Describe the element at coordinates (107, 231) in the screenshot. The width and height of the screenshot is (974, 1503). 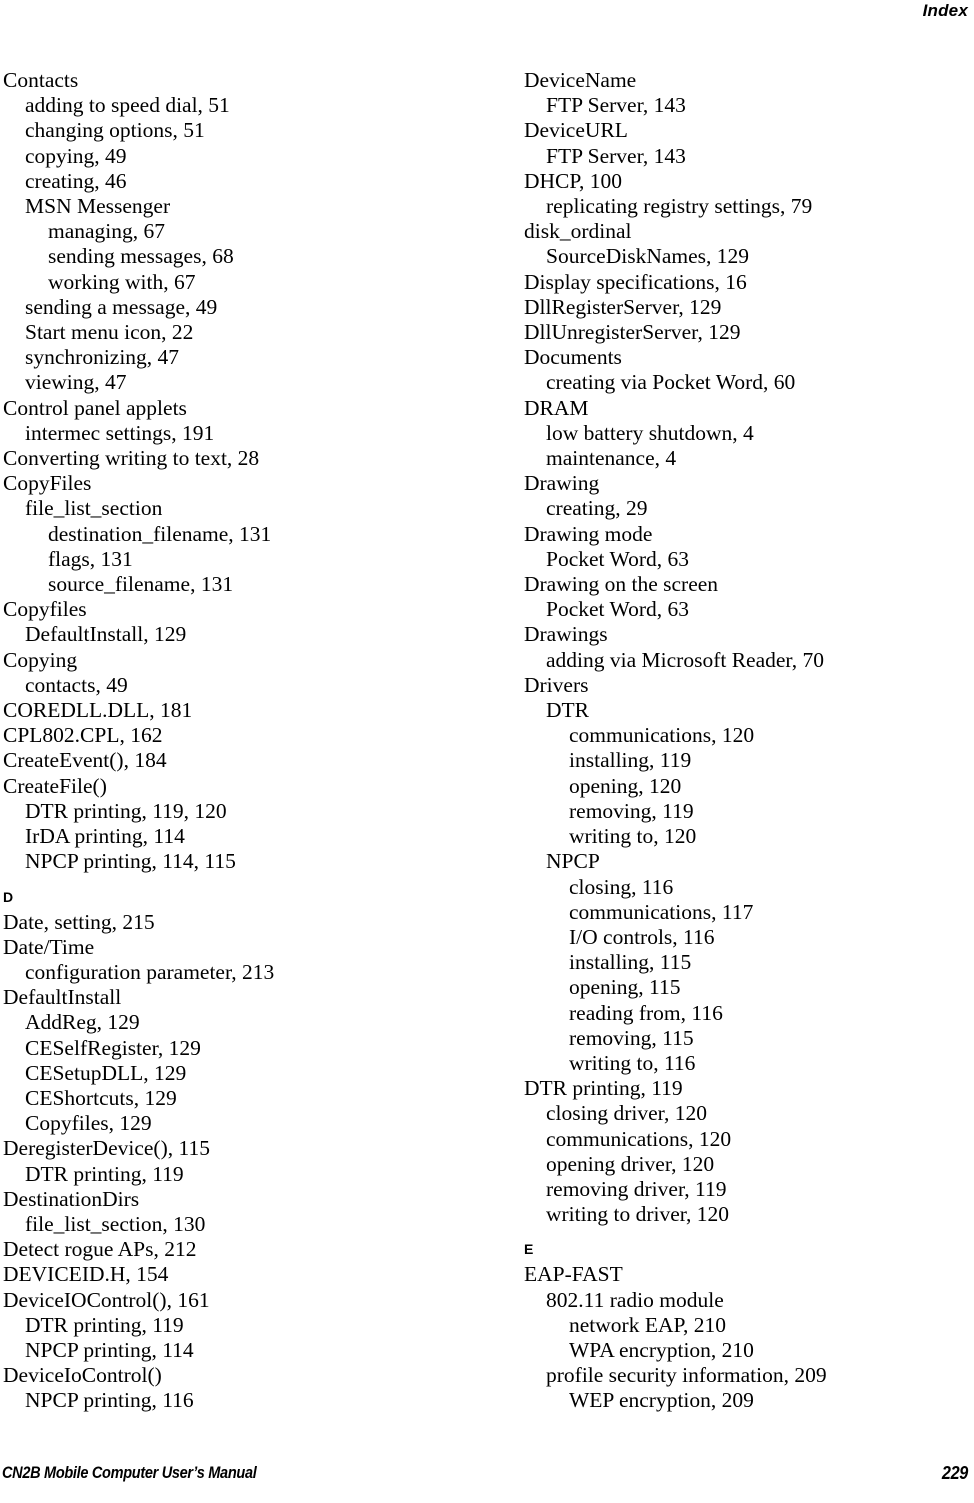
I see `index-entry-level-2: managing, 67` at that location.